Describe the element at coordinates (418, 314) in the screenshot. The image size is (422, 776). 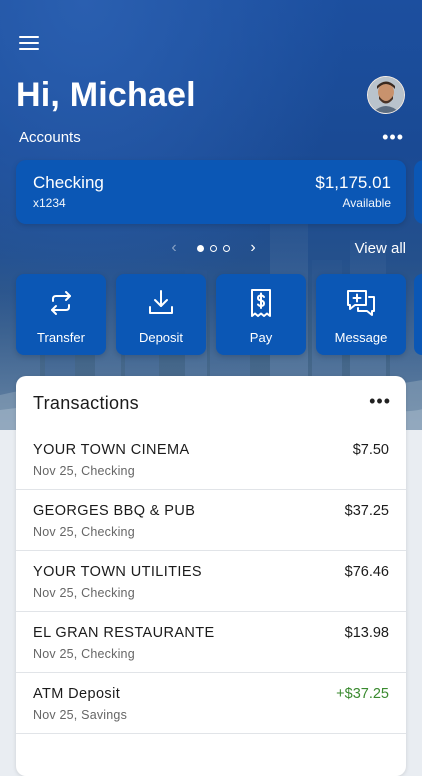
I see `next-action-peek` at that location.